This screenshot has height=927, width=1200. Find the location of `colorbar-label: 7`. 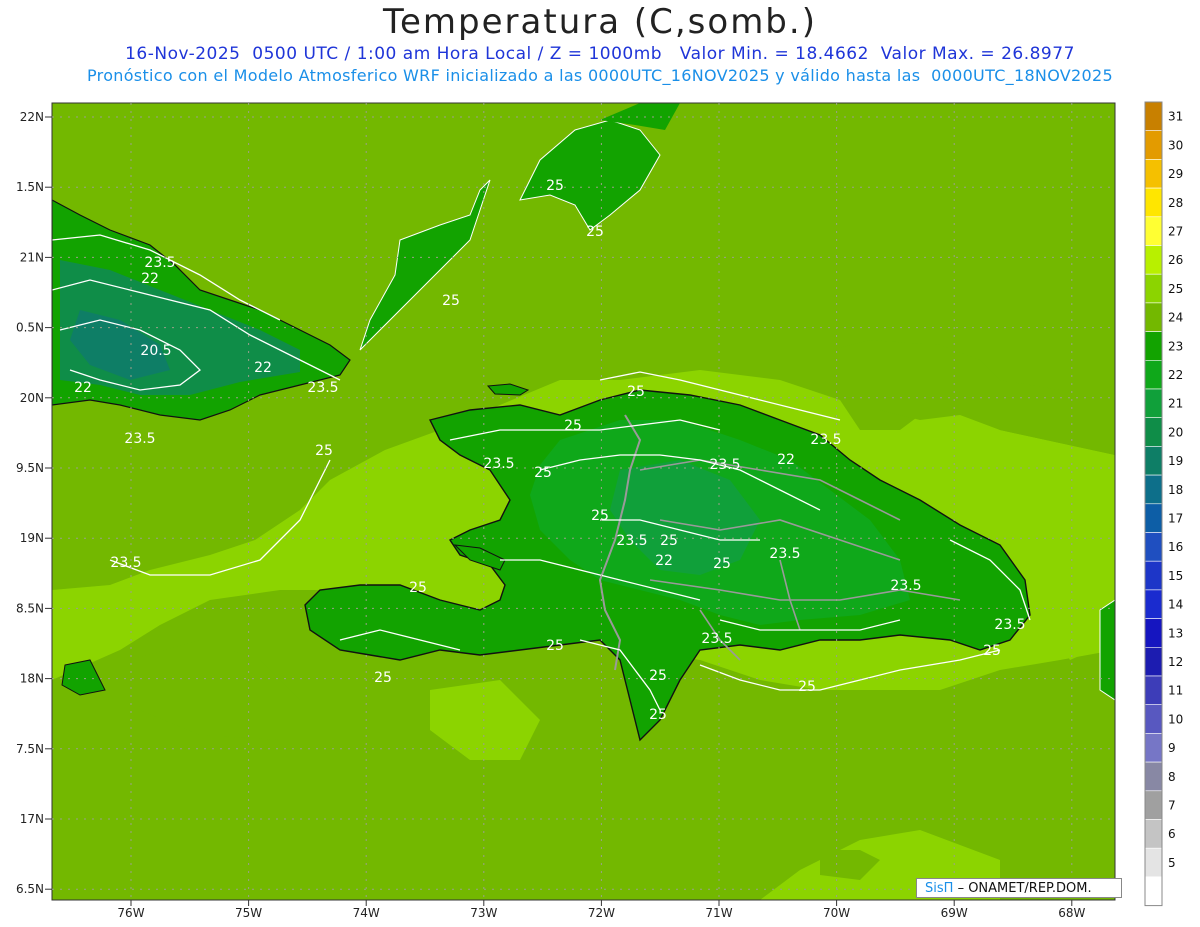

colorbar-label: 7 is located at coordinates (1172, 806).